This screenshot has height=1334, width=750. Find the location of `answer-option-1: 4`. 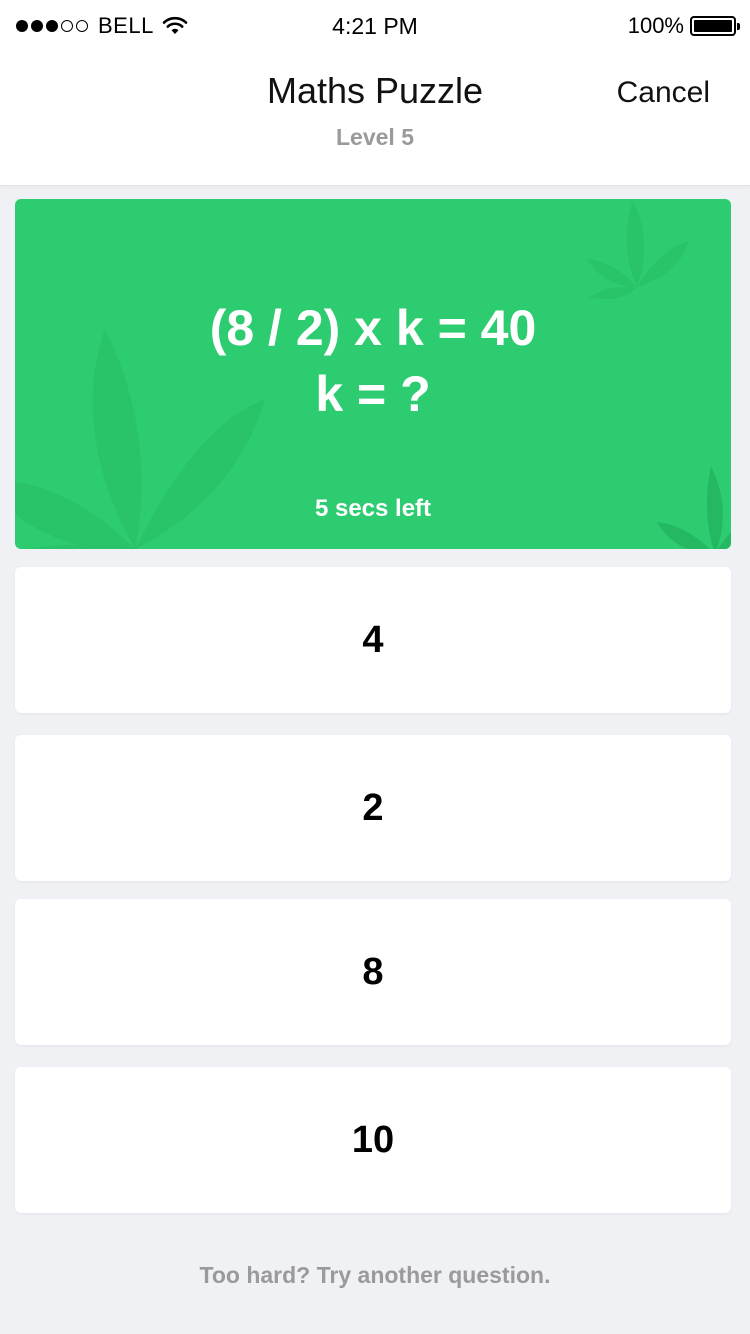

answer-option-1: 4 is located at coordinates (373, 640).